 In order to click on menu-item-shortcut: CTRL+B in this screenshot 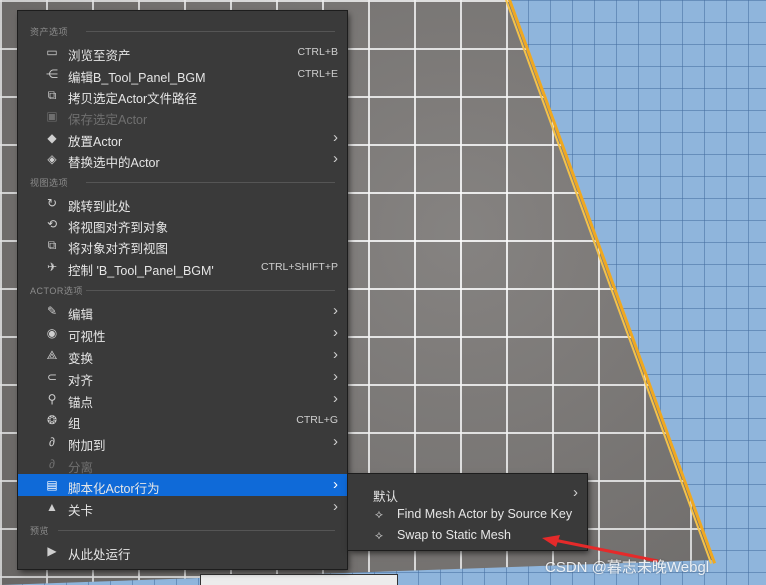, I will do `click(317, 52)`.